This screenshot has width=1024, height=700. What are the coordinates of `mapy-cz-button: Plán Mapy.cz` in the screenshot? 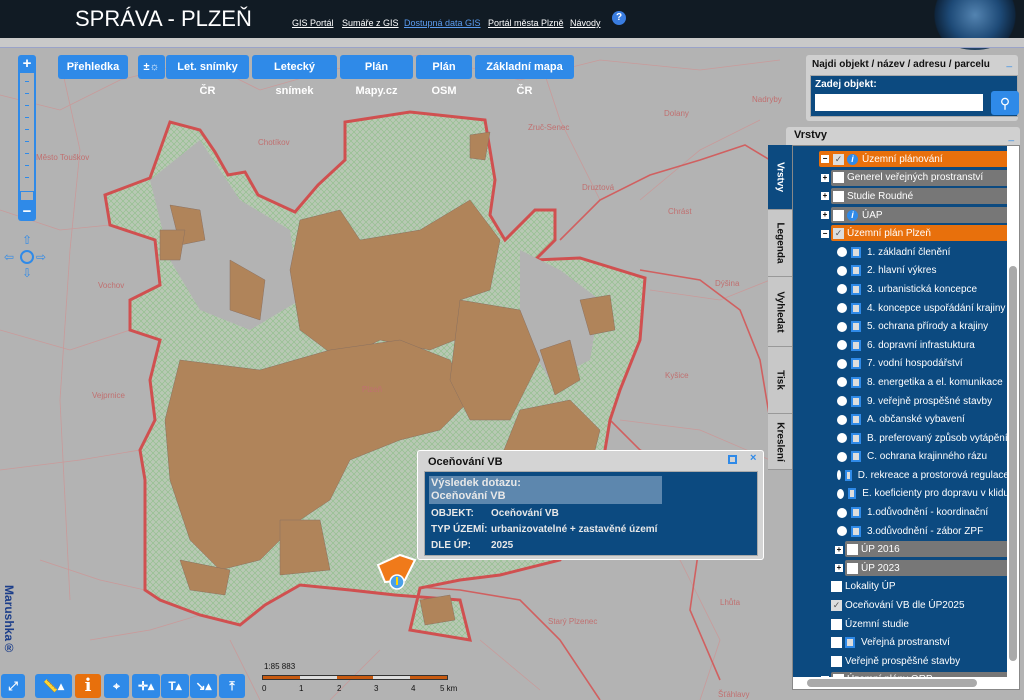 It's located at (376, 76).